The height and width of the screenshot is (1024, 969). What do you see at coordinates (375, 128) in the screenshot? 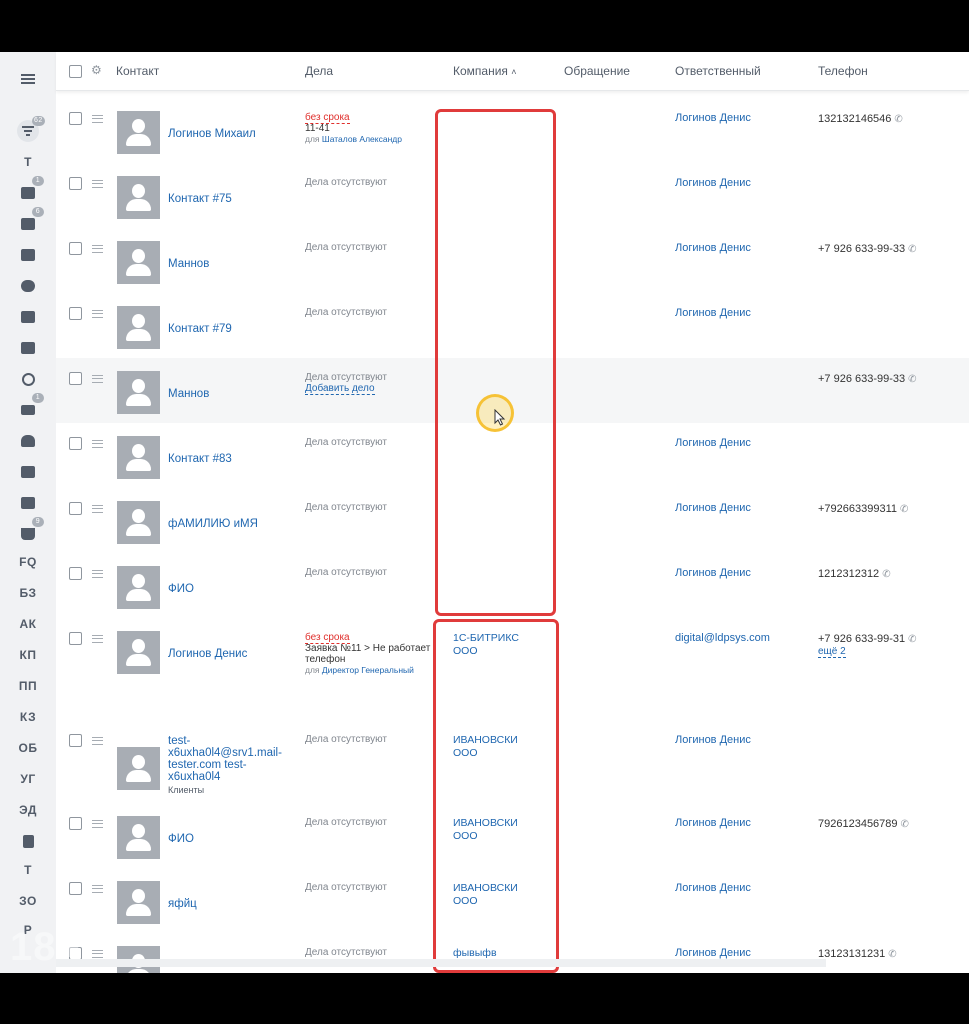
I see `deal-title: 11-41` at bounding box center [375, 128].